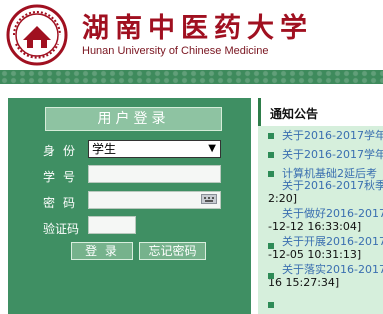  What do you see at coordinates (304, 282) in the screenshot?
I see `notice-date: 16 15:27:34]` at bounding box center [304, 282].